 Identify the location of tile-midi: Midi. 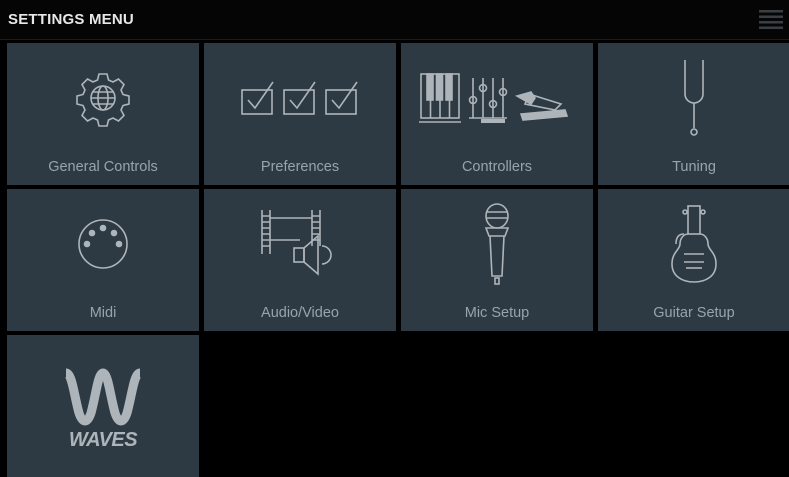
(103, 260).